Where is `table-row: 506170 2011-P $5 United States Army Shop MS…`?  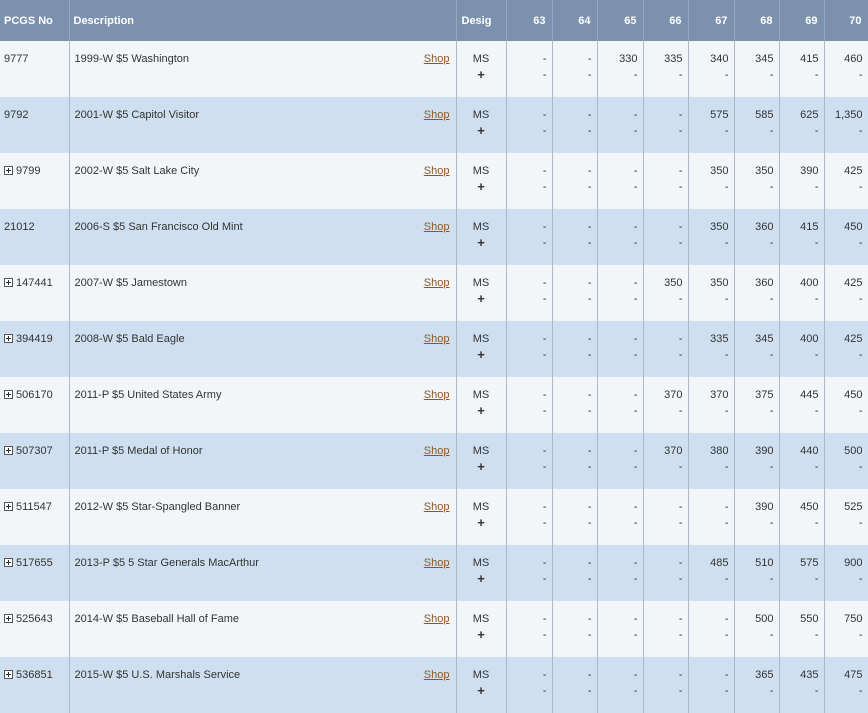 table-row: 506170 2011-P $5 United States Army Shop MS… is located at coordinates (434, 405).